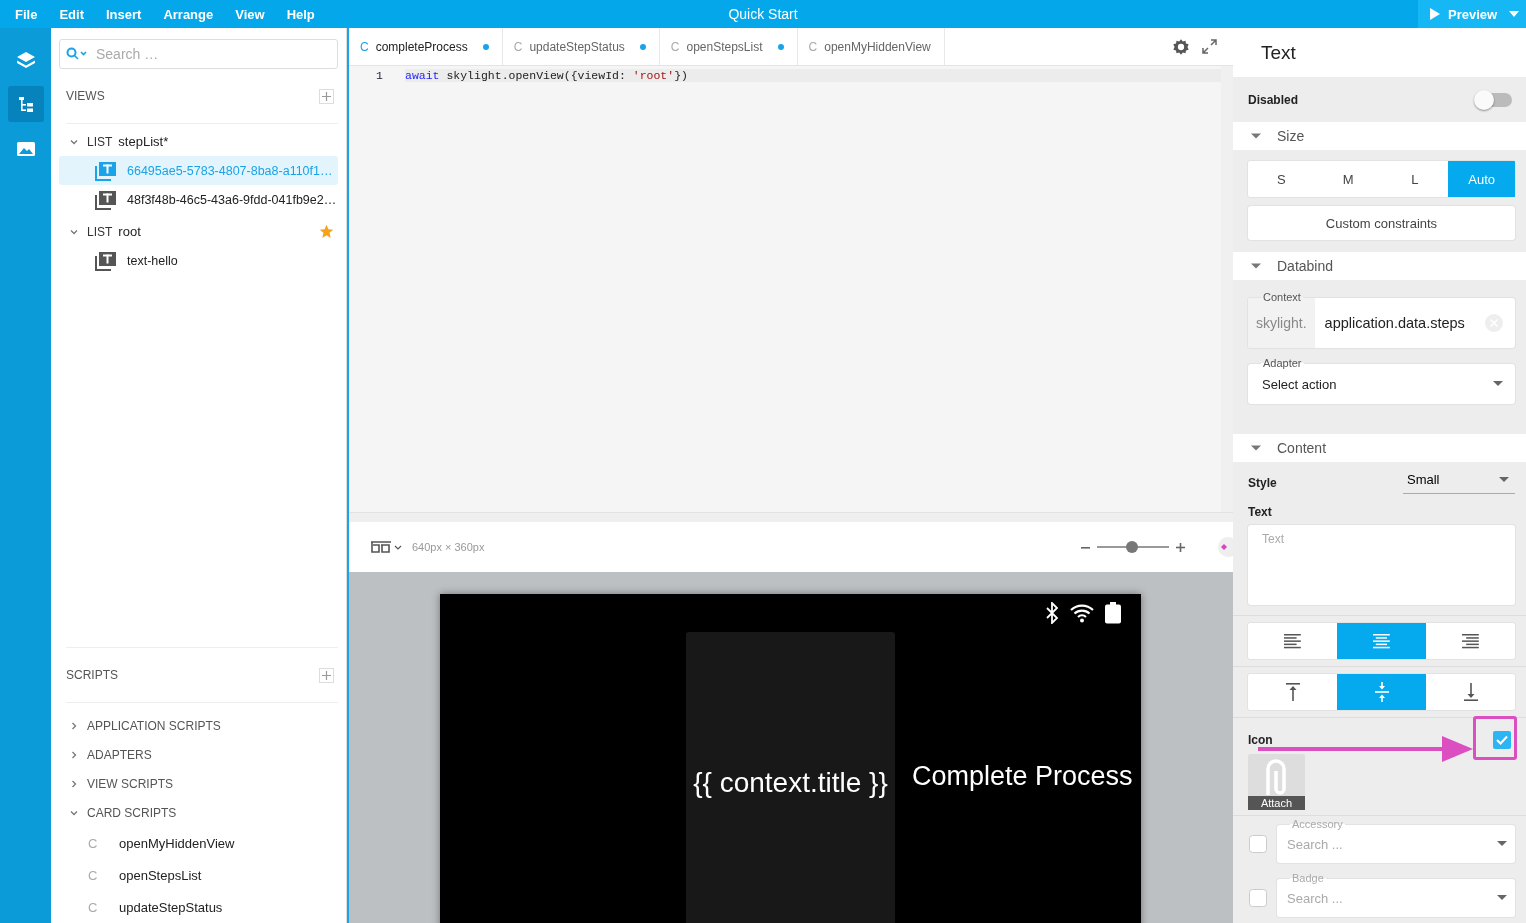  Describe the element at coordinates (119, 754) in the screenshot. I see `script-group: ADAPTERS` at that location.